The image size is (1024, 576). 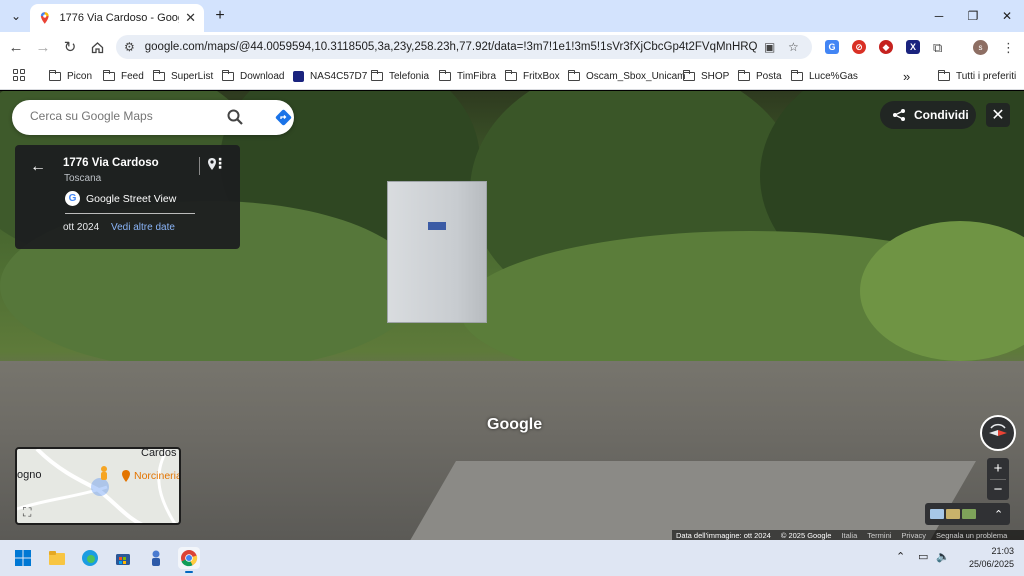 I want to click on reload-icon: ↻, so click(x=70, y=47).